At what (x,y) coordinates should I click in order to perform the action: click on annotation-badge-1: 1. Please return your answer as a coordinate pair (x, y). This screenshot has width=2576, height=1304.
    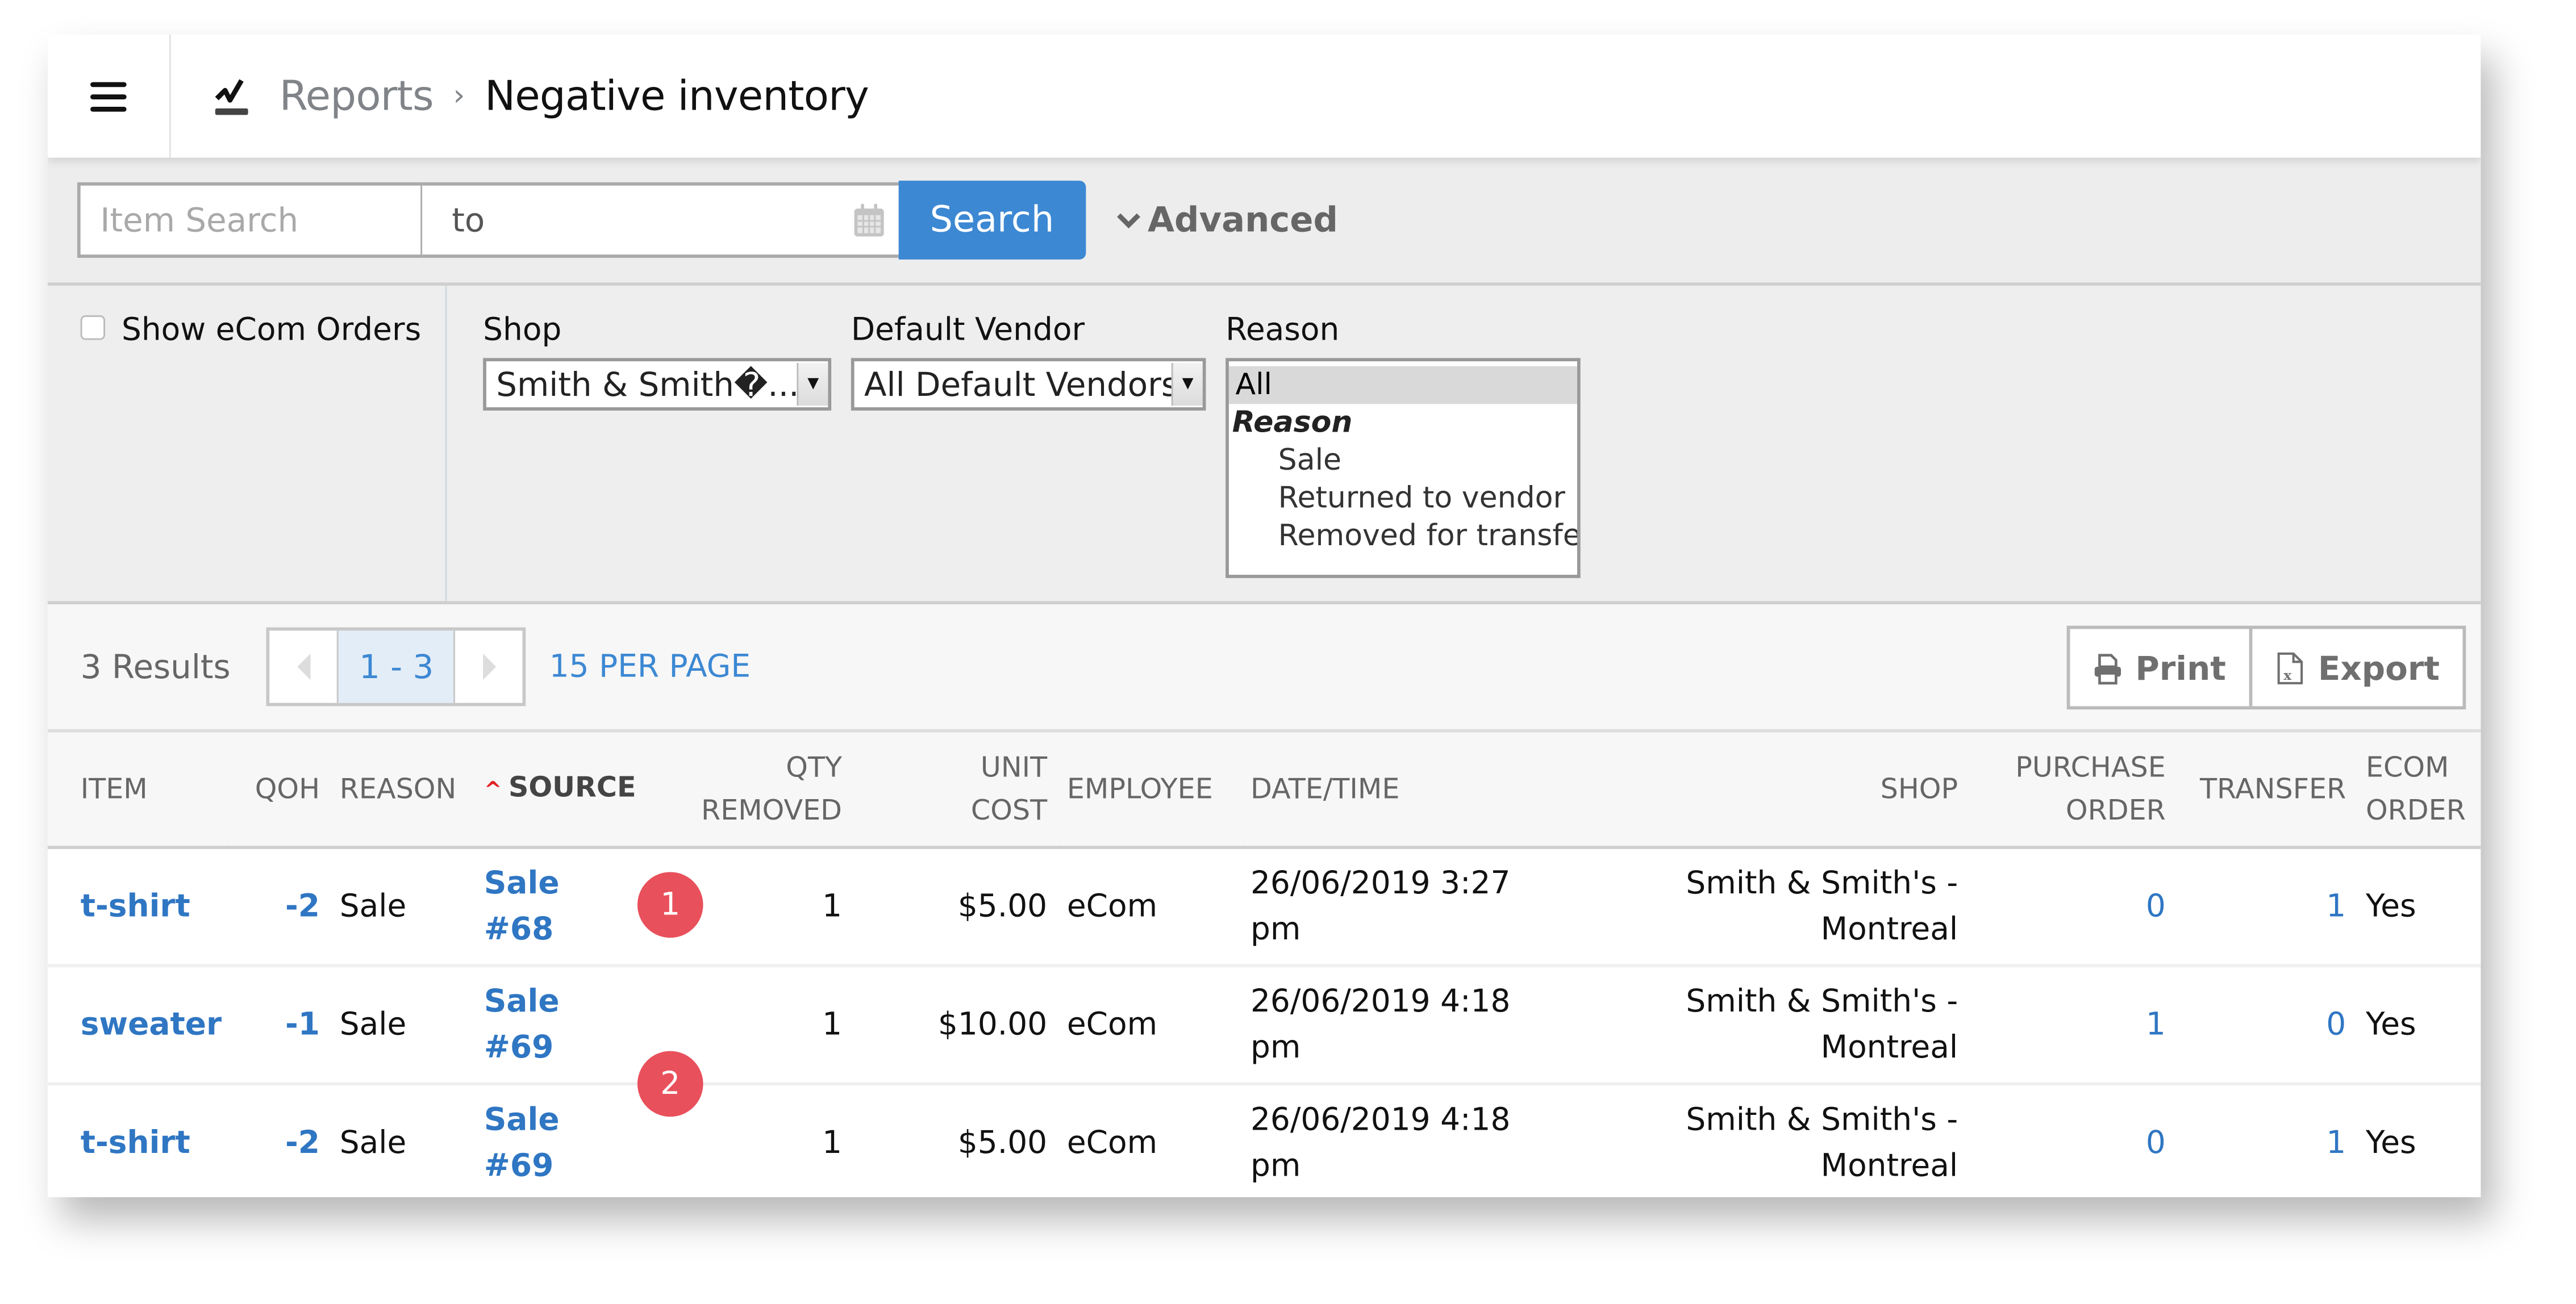
    Looking at the image, I should click on (670, 905).